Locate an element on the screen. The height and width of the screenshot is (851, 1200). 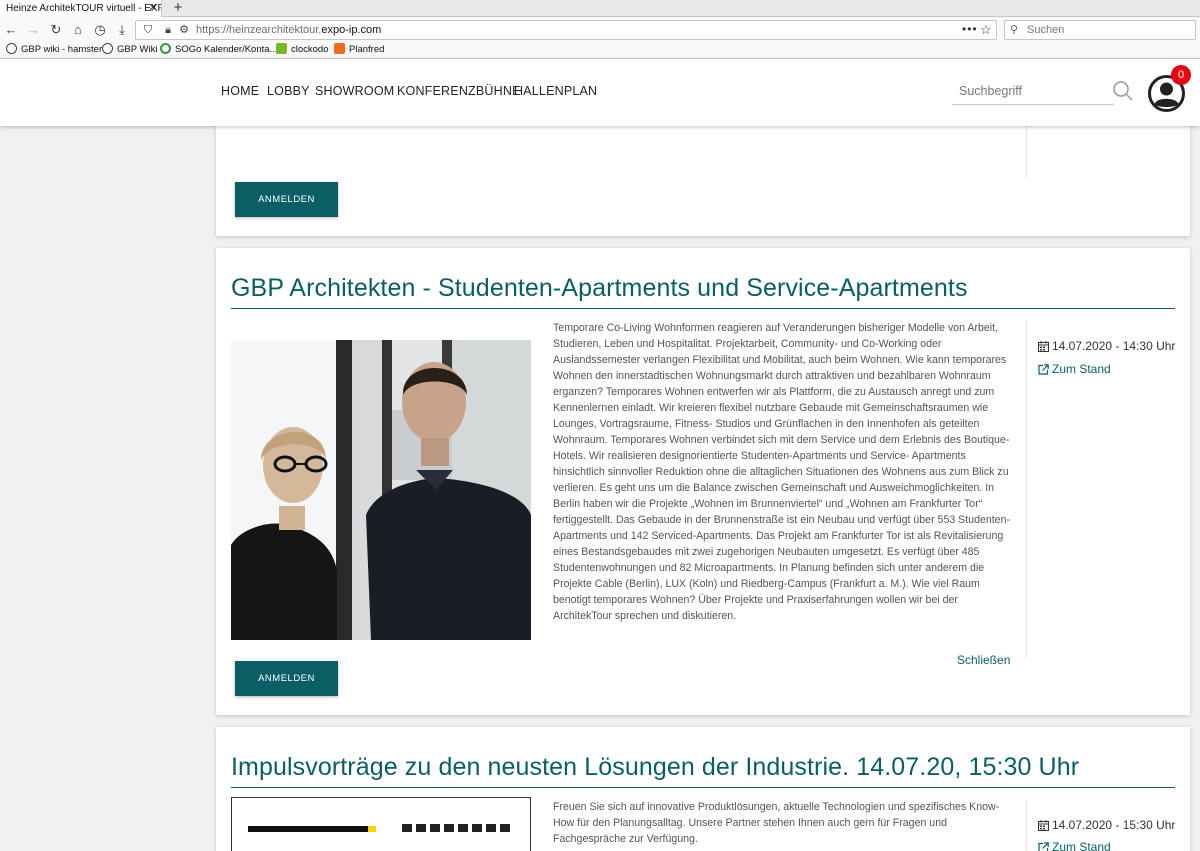
planfred-icon is located at coordinates (339, 48).